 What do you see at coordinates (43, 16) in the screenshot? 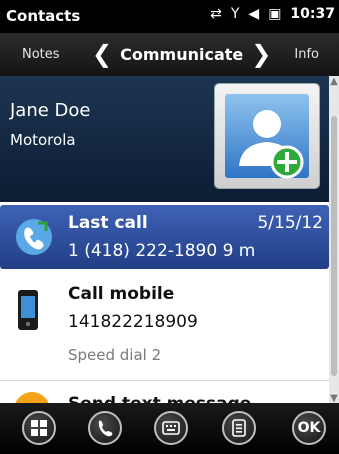
I see `app-title: Contacts` at bounding box center [43, 16].